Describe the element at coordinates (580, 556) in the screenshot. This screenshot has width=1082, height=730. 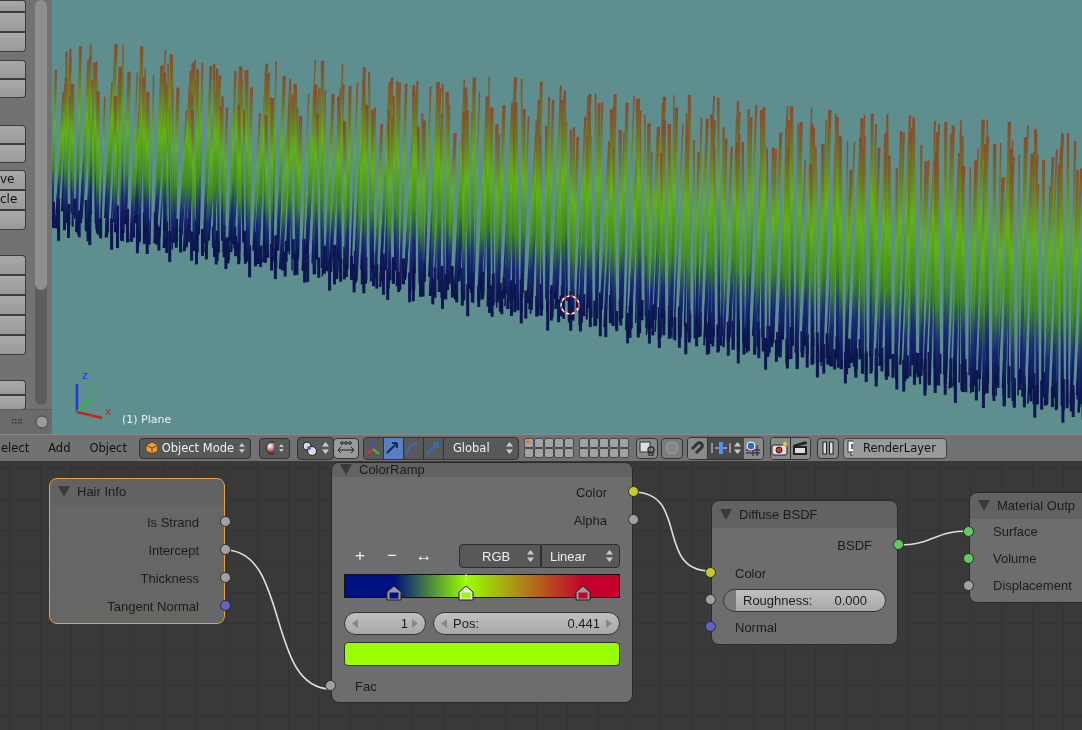
I see `interpolation-dropdown: Linear` at that location.